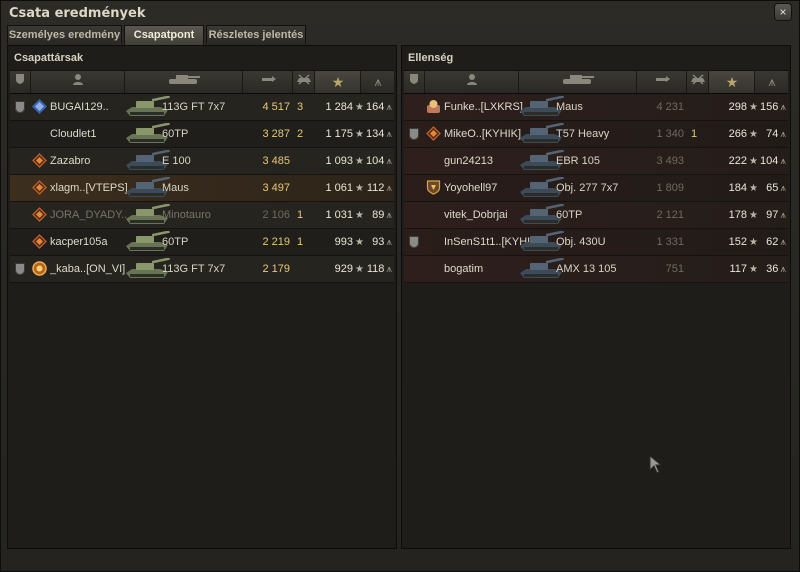 Image resolution: width=800 pixels, height=572 pixels. What do you see at coordinates (300, 107) in the screenshot?
I see `kills-value: 3` at bounding box center [300, 107].